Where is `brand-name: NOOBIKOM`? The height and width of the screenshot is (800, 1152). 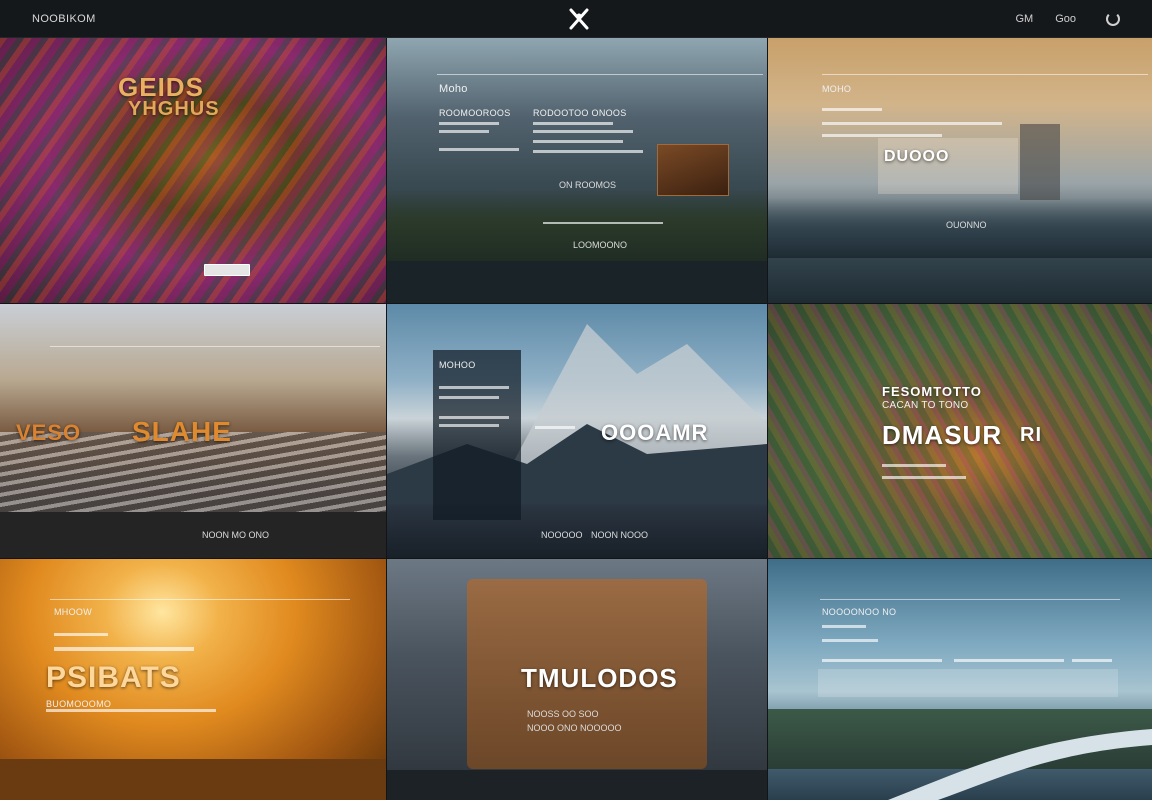
brand-name: NOOBIKOM is located at coordinates (64, 19).